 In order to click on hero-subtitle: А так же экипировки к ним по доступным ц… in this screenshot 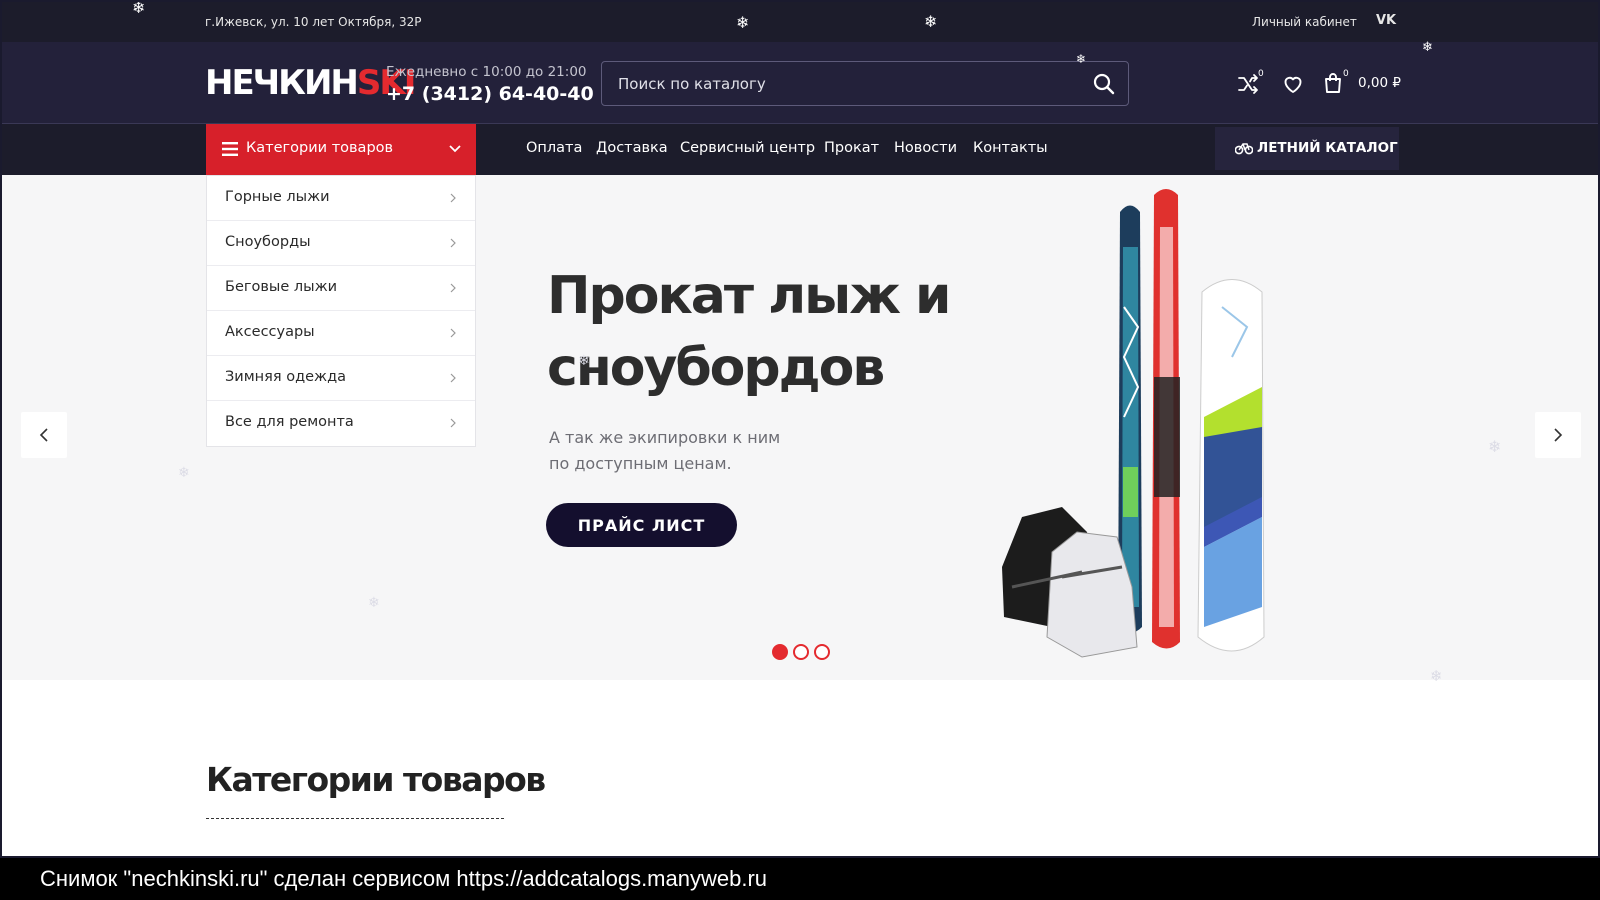, I will do `click(665, 450)`.